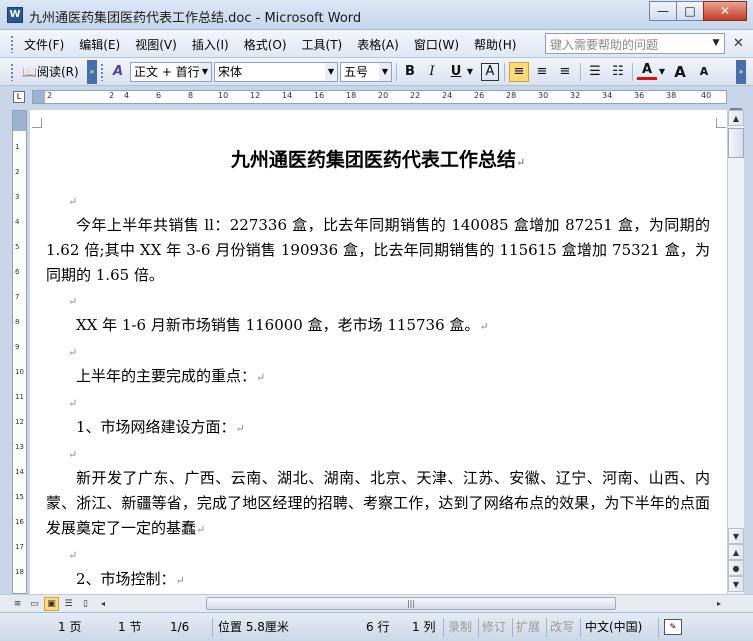 This screenshot has height=641, width=753. I want to click on underline-dropdown-icon: ▼, so click(470, 72).